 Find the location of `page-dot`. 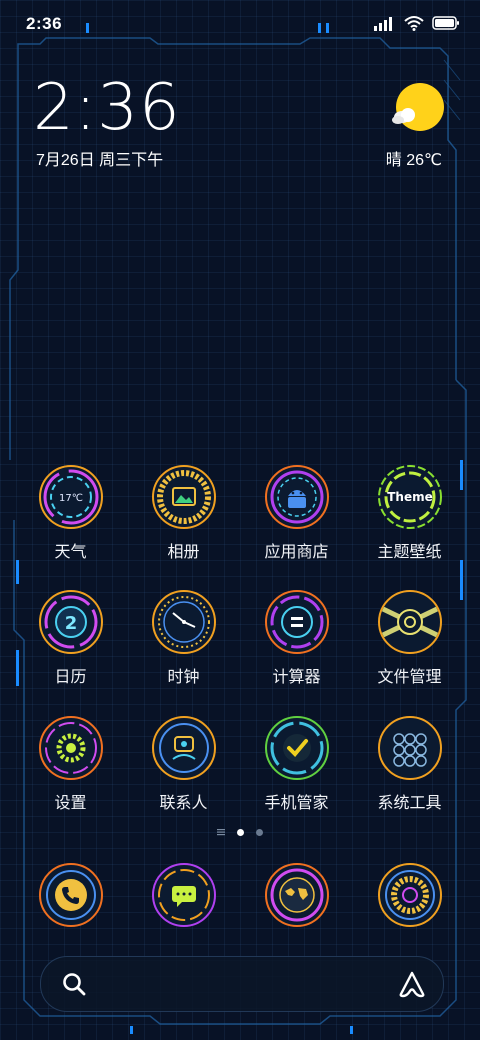

page-dot is located at coordinates (259, 832).